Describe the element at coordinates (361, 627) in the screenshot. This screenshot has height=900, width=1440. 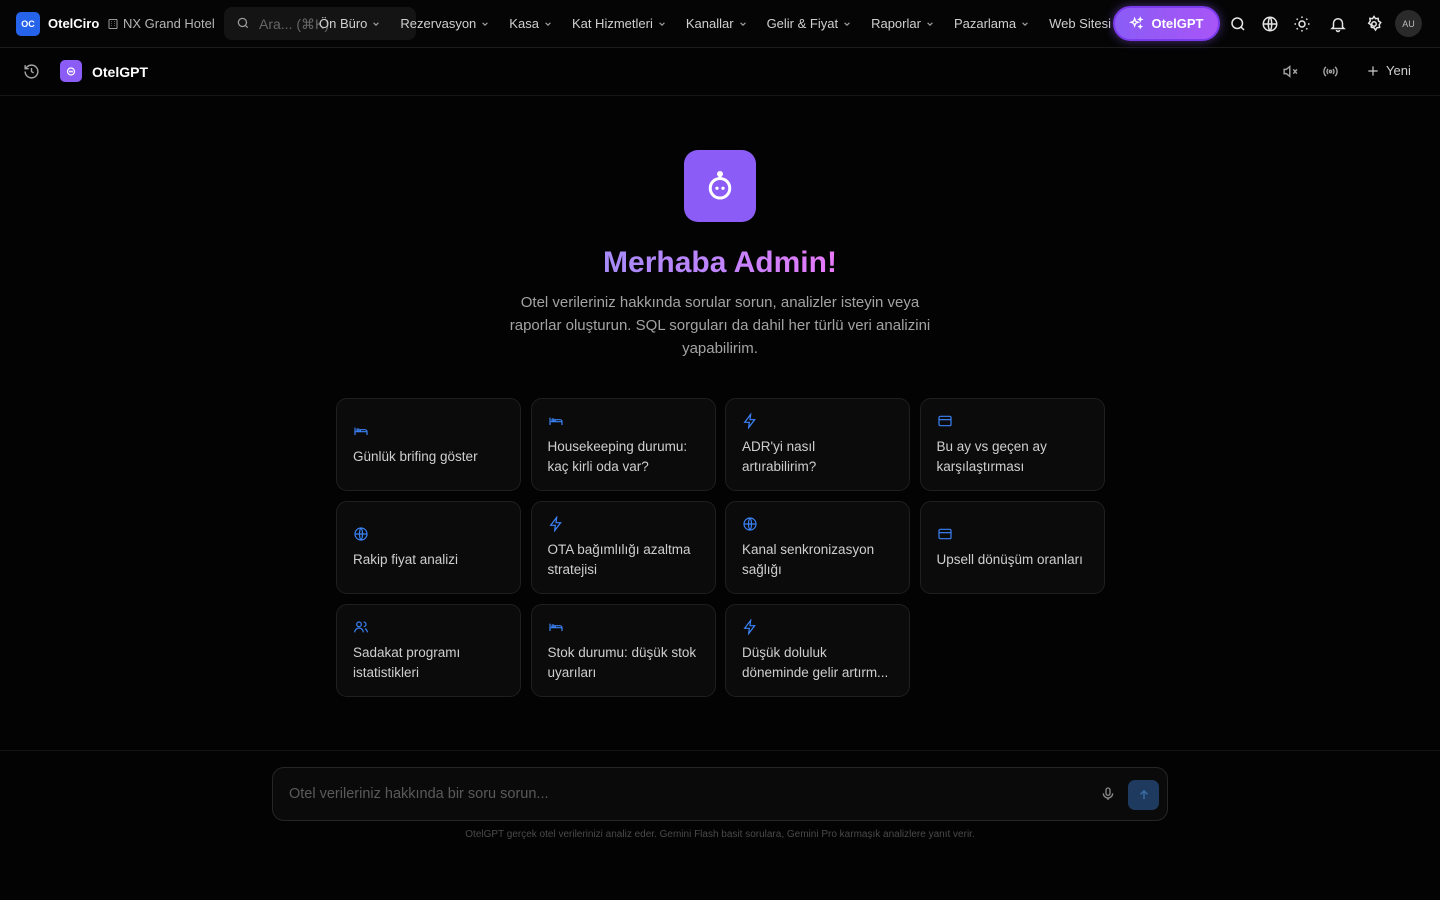
I see `users-icon` at that location.